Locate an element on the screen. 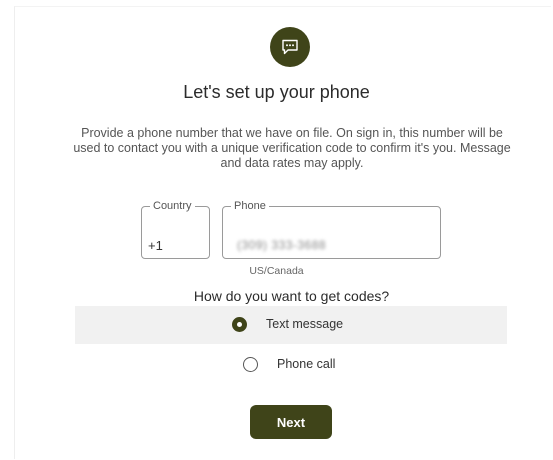  next-button: Next is located at coordinates (291, 422).